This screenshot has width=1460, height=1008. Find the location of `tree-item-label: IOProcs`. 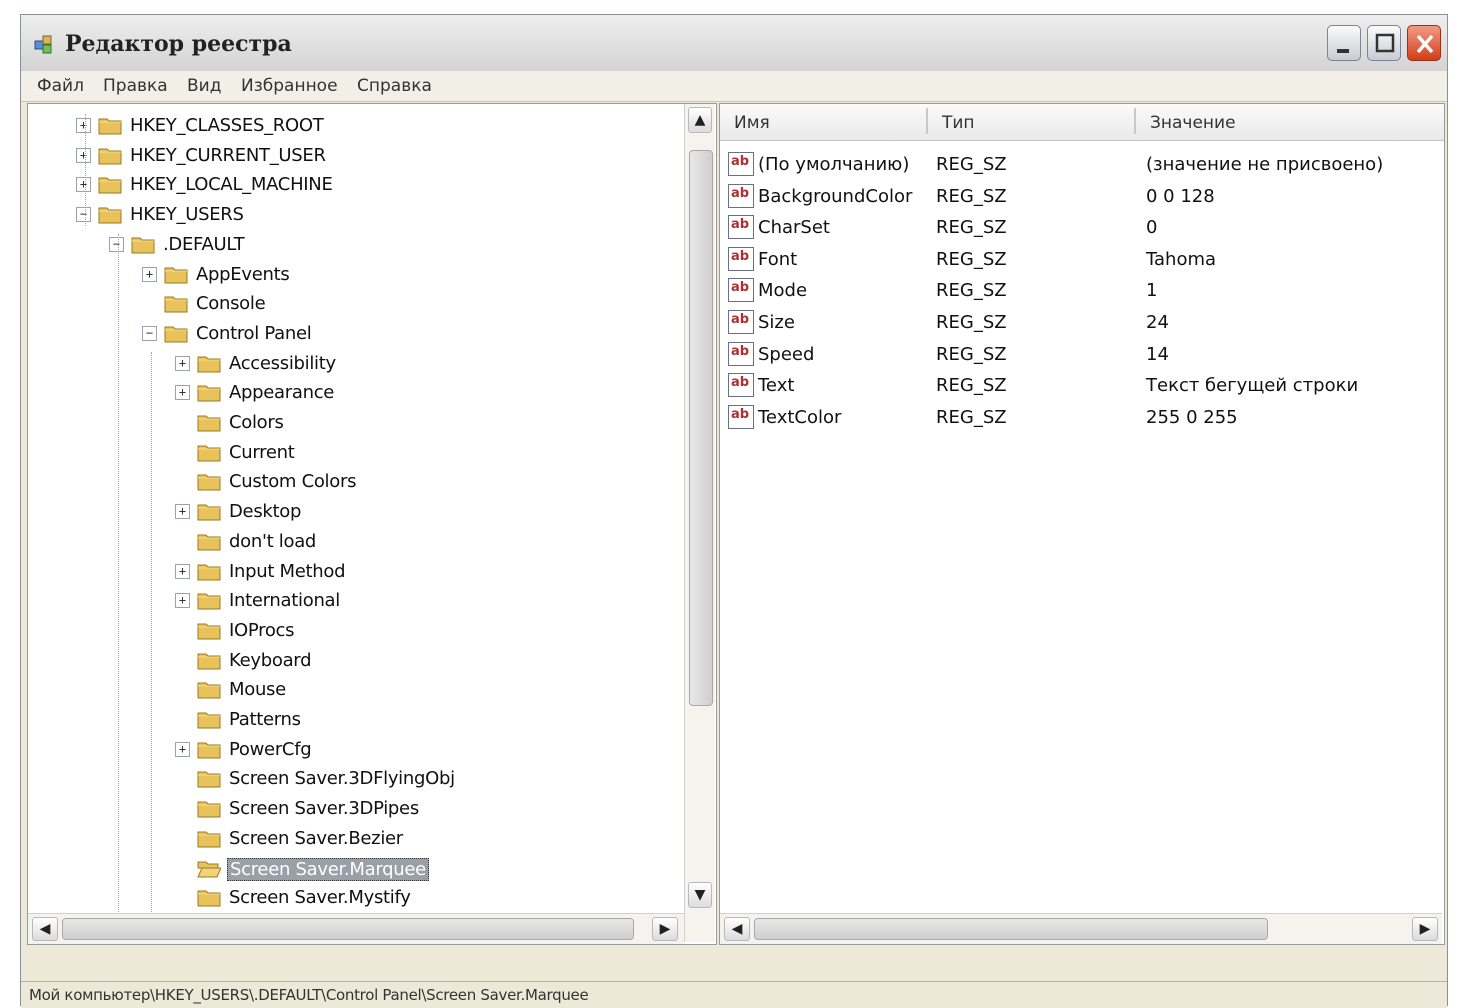

tree-item-label: IOProcs is located at coordinates (261, 630).